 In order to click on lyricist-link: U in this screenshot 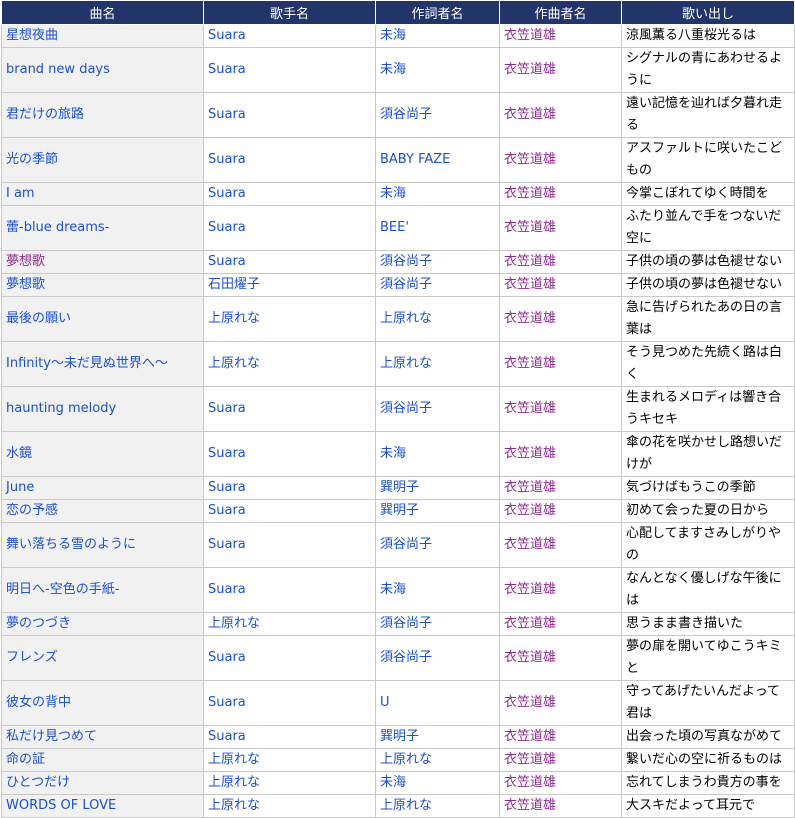, I will do `click(385, 702)`.